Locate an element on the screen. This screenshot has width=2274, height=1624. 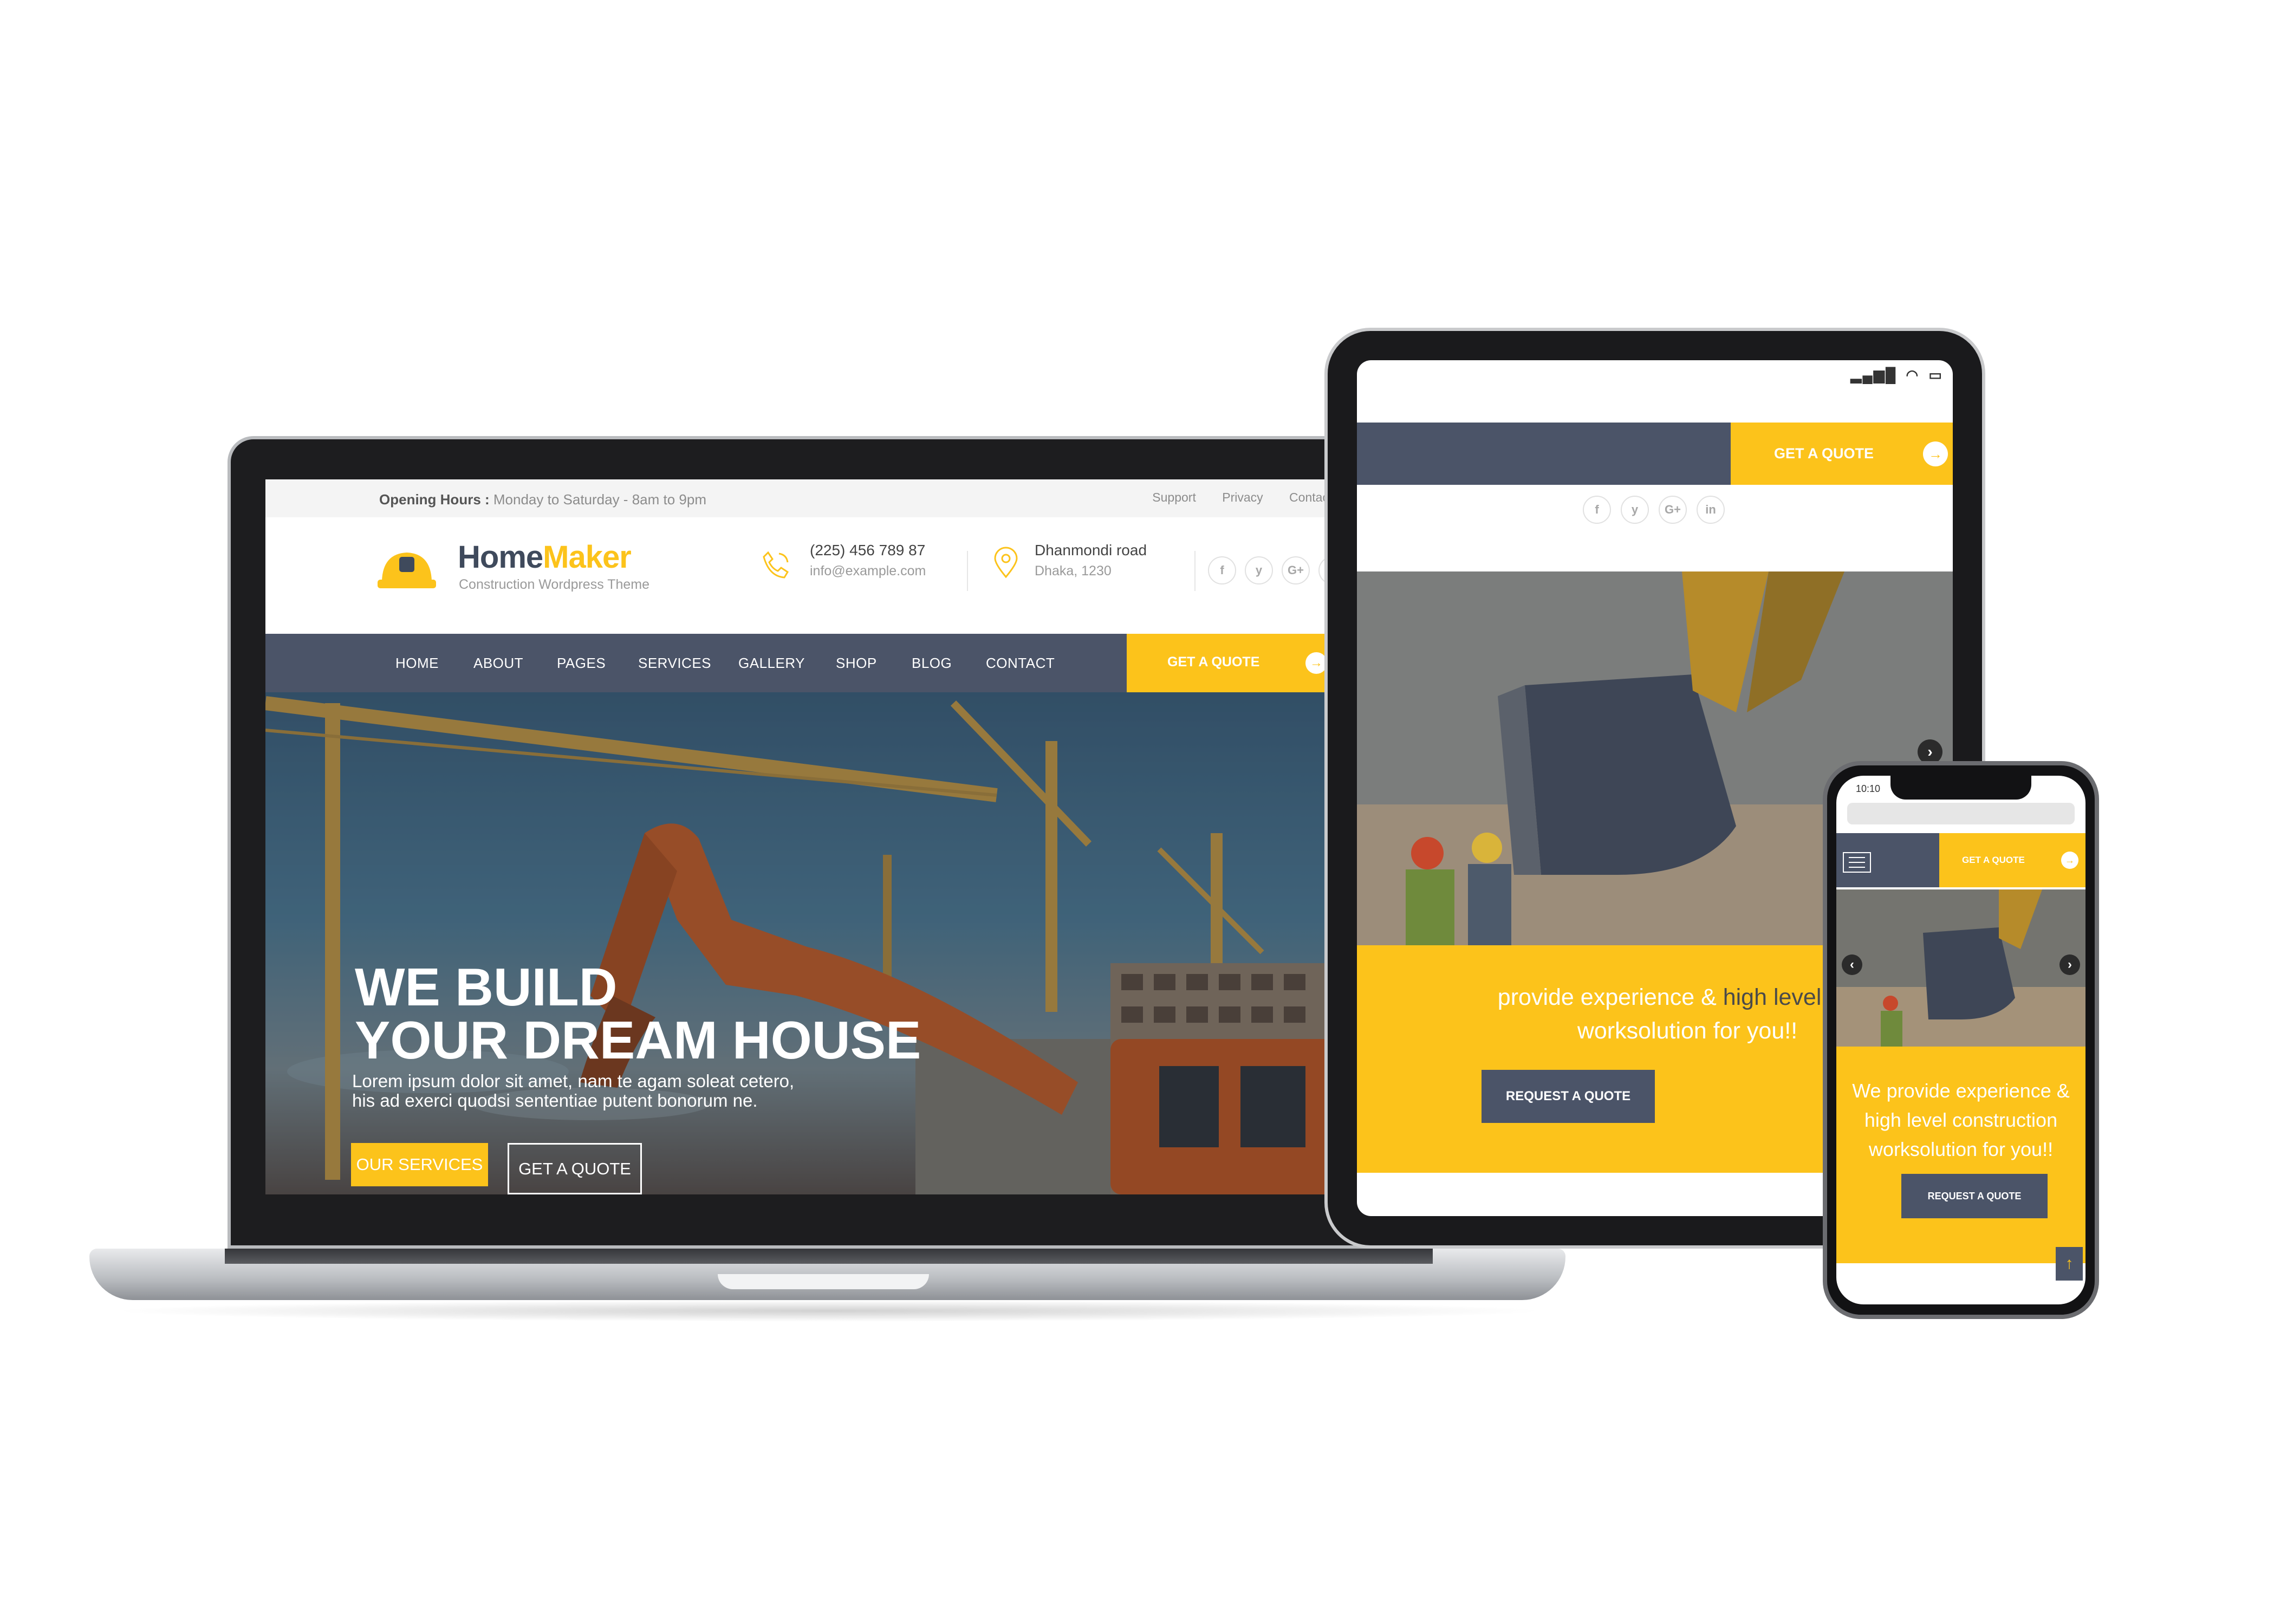
laptop-hinge is located at coordinates (829, 1256).